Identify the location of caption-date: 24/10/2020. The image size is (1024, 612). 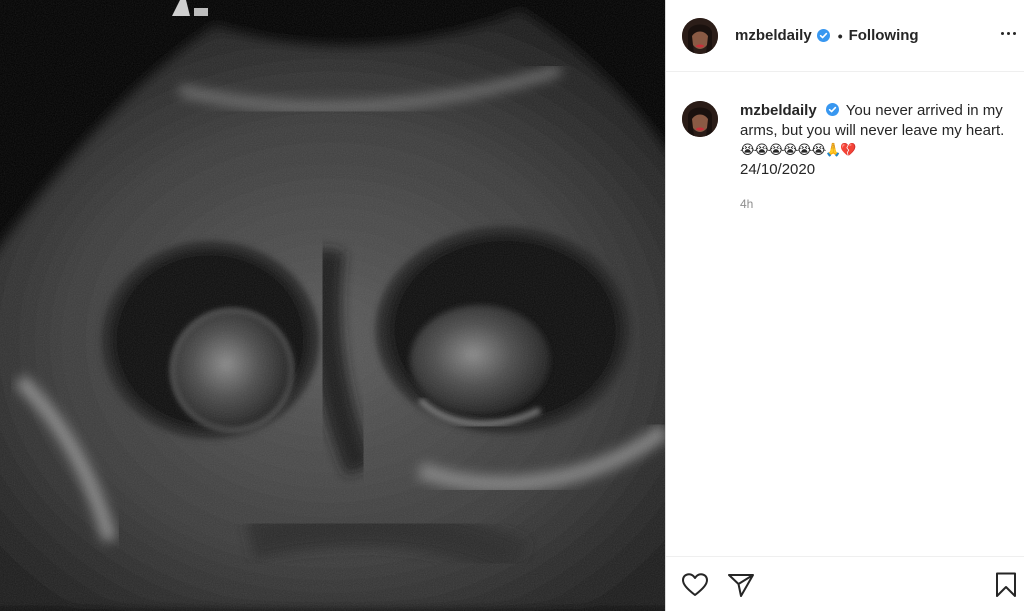
(778, 169).